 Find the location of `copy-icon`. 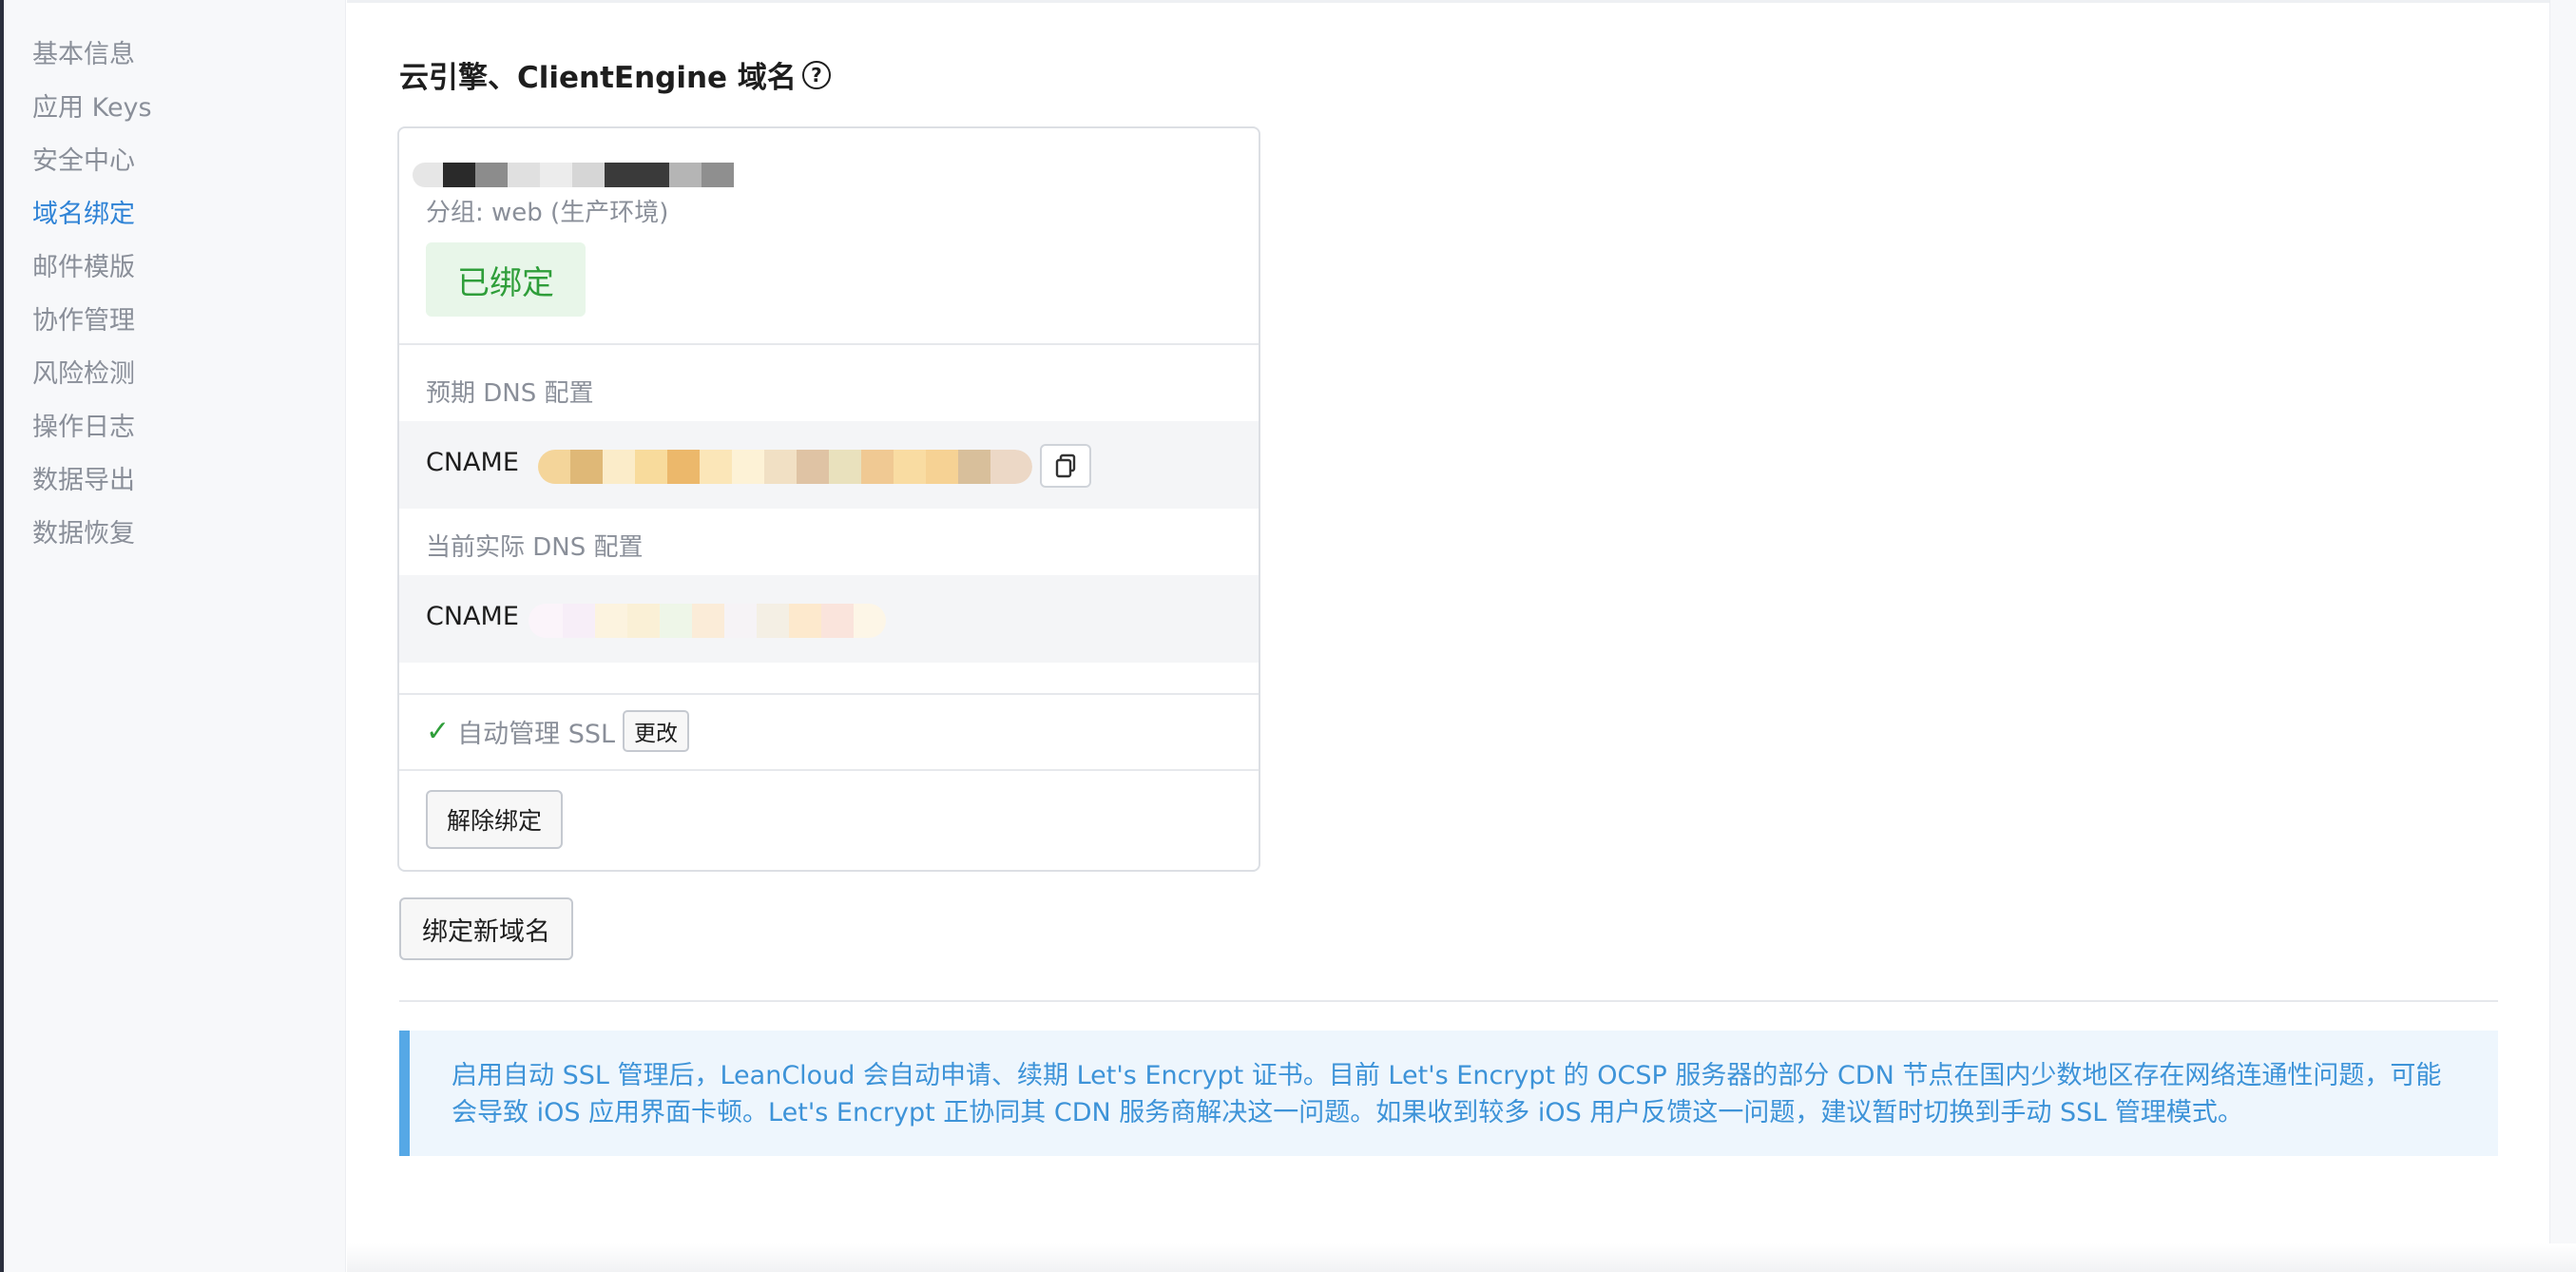

copy-icon is located at coordinates (1065, 465).